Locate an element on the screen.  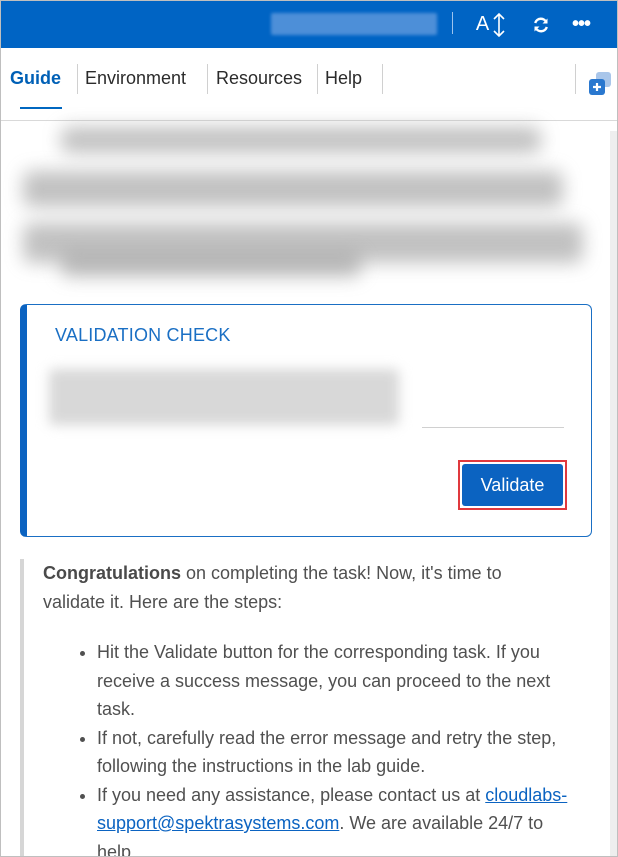
vertical-arrows-icon is located at coordinates (499, 24).